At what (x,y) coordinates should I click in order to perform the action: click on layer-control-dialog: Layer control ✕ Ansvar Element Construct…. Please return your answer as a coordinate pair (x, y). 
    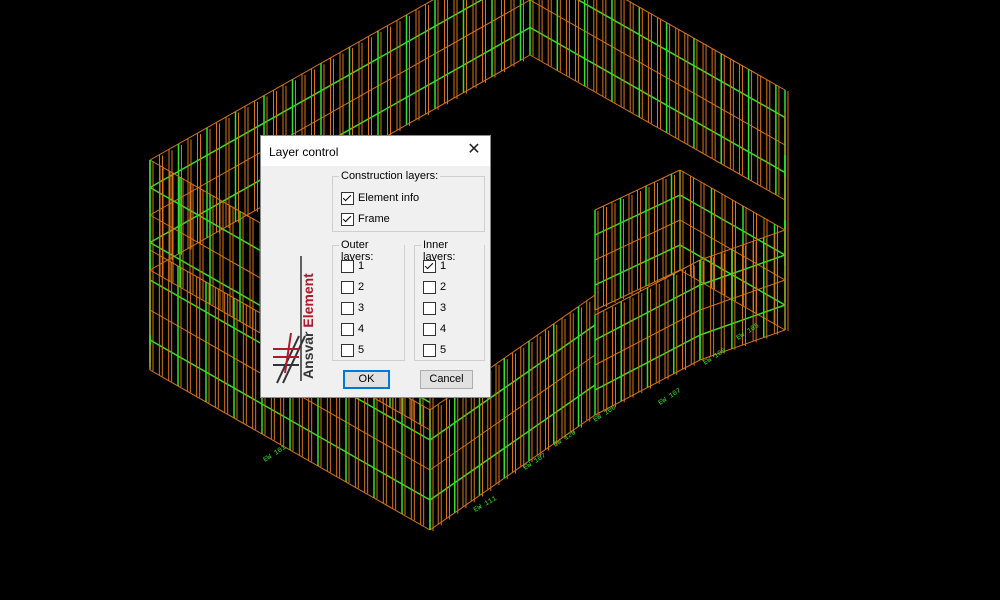
    Looking at the image, I should click on (375, 266).